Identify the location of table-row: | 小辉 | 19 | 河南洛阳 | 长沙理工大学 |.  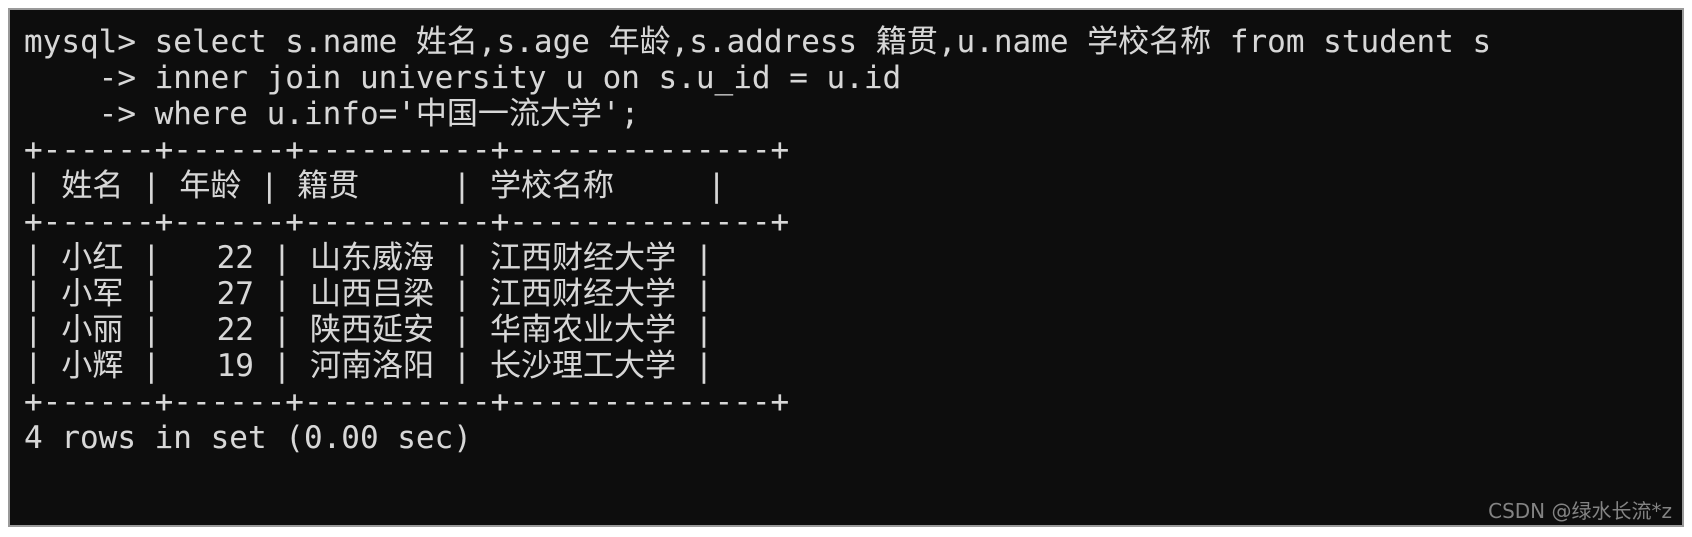
(369, 366).